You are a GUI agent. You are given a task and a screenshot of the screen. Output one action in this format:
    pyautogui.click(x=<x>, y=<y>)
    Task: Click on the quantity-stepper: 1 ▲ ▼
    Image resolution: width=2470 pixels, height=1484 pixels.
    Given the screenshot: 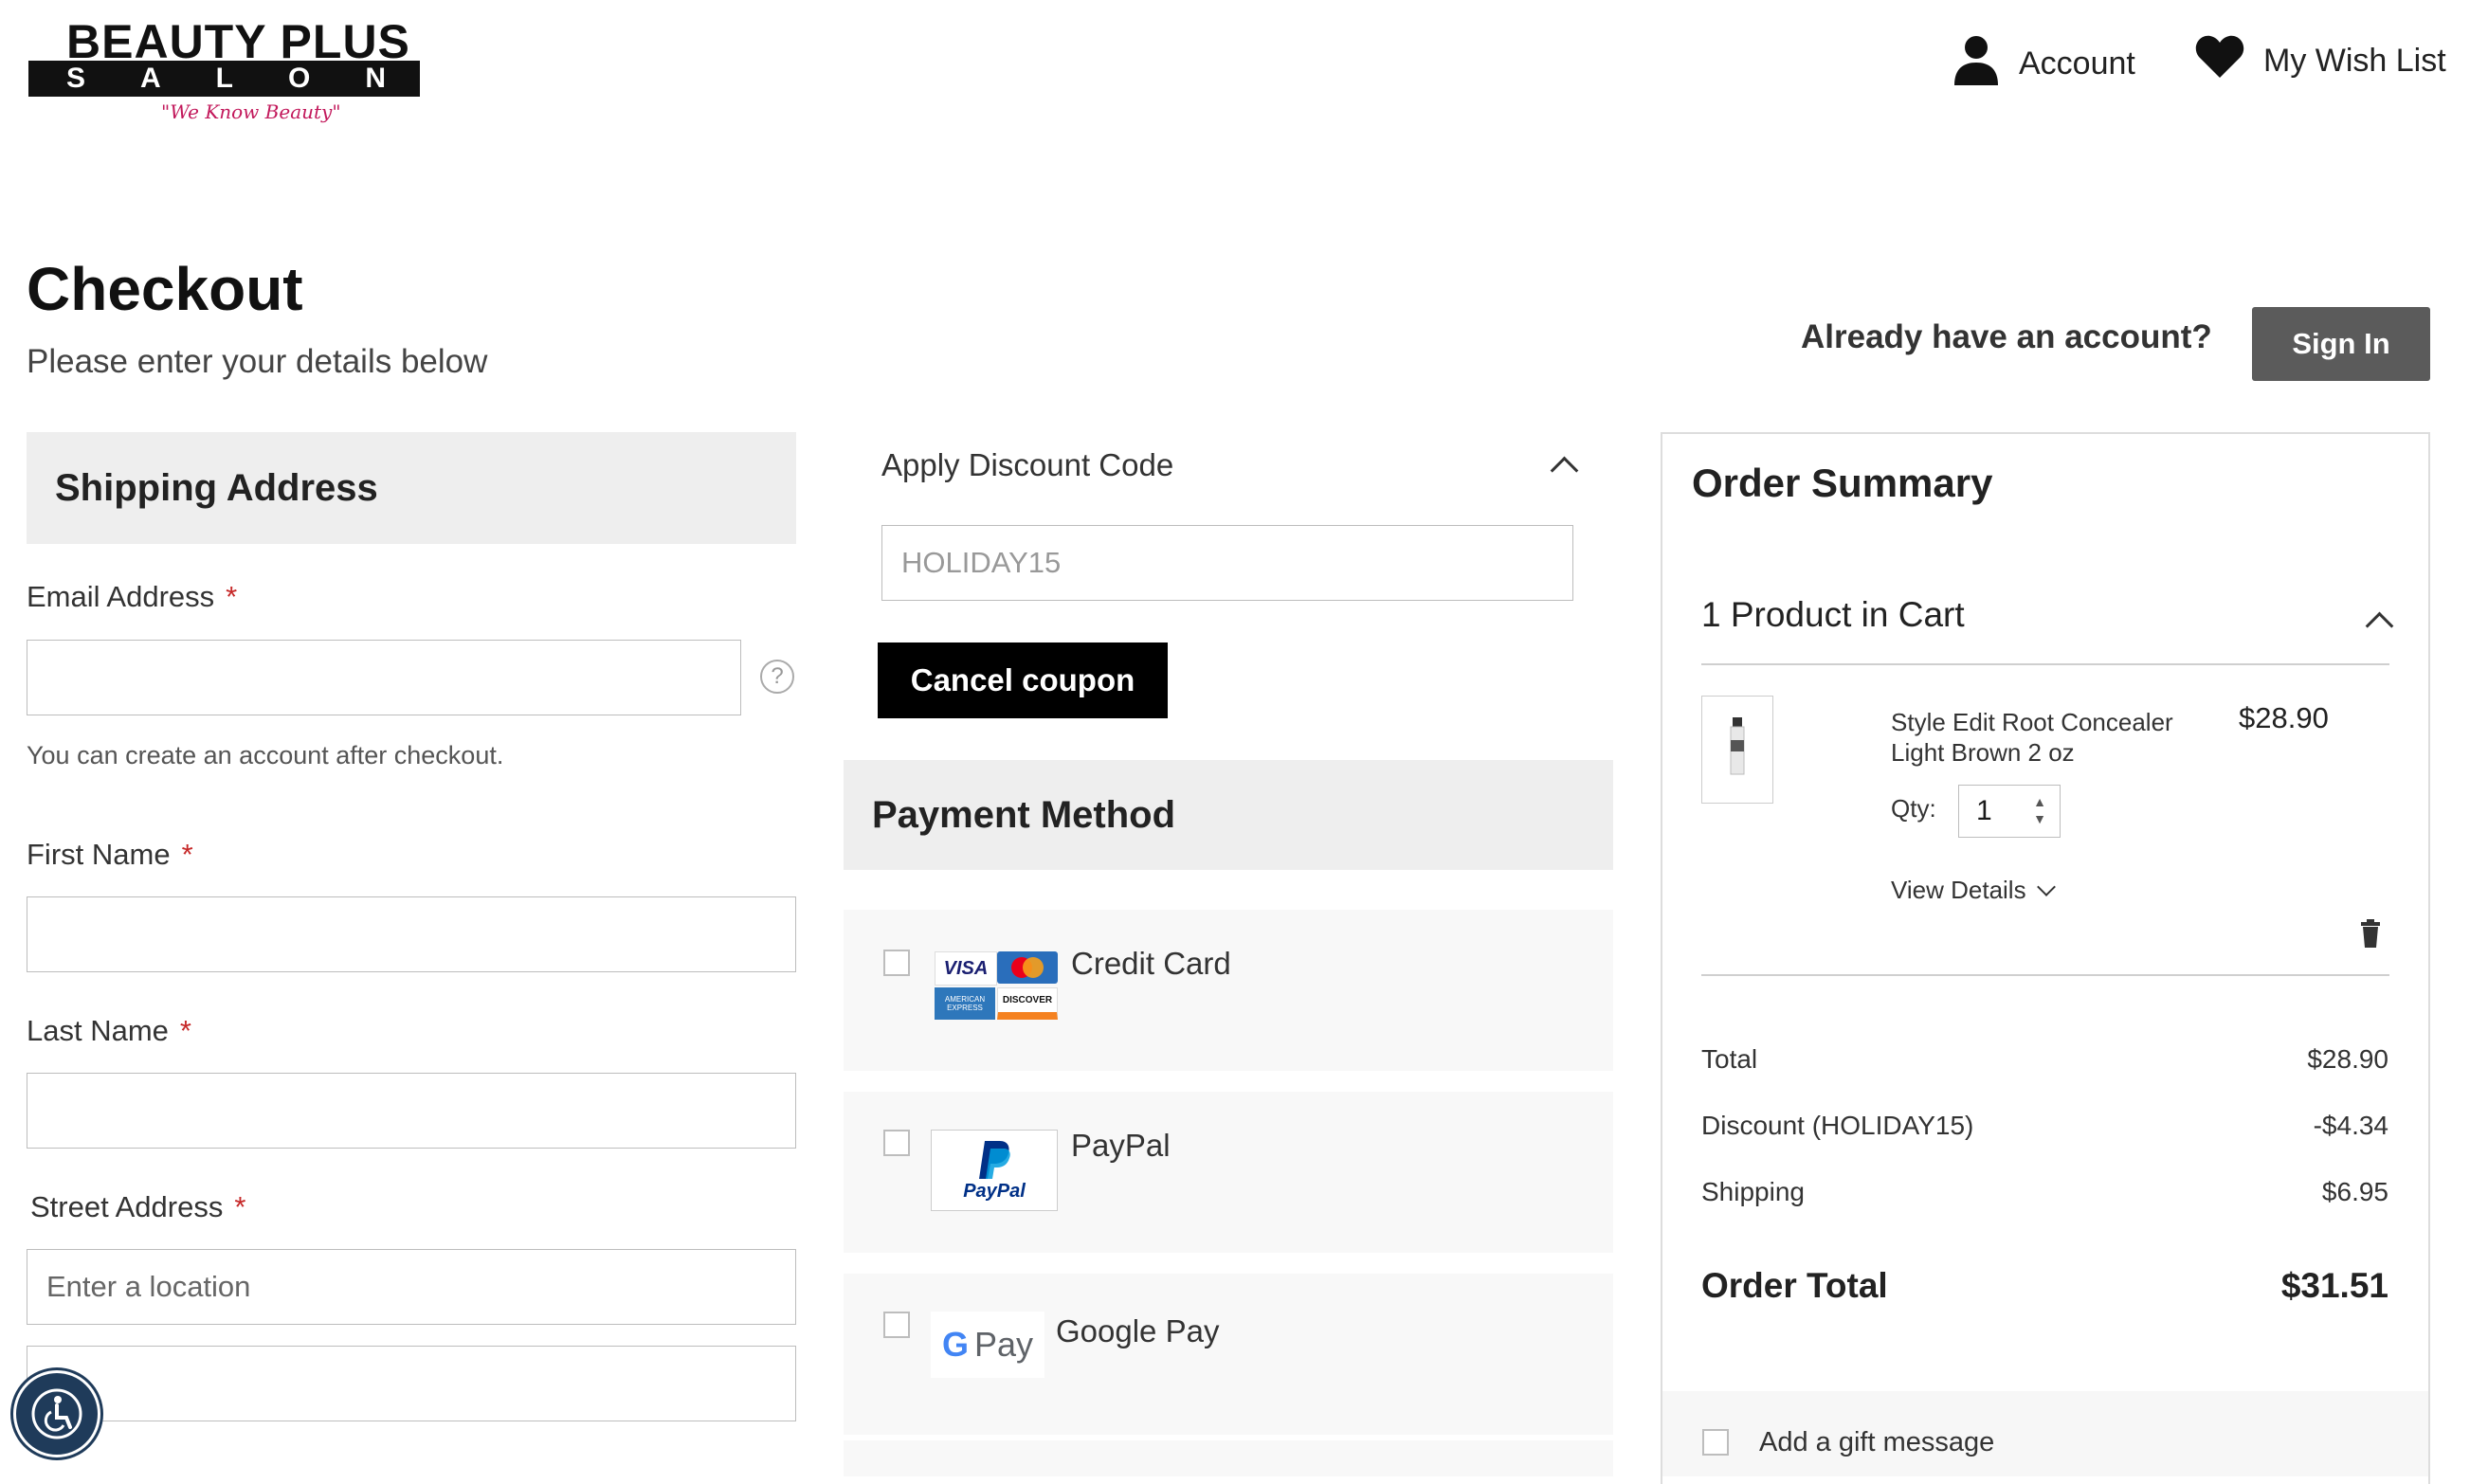 What is the action you would take?
    pyautogui.click(x=2009, y=811)
    